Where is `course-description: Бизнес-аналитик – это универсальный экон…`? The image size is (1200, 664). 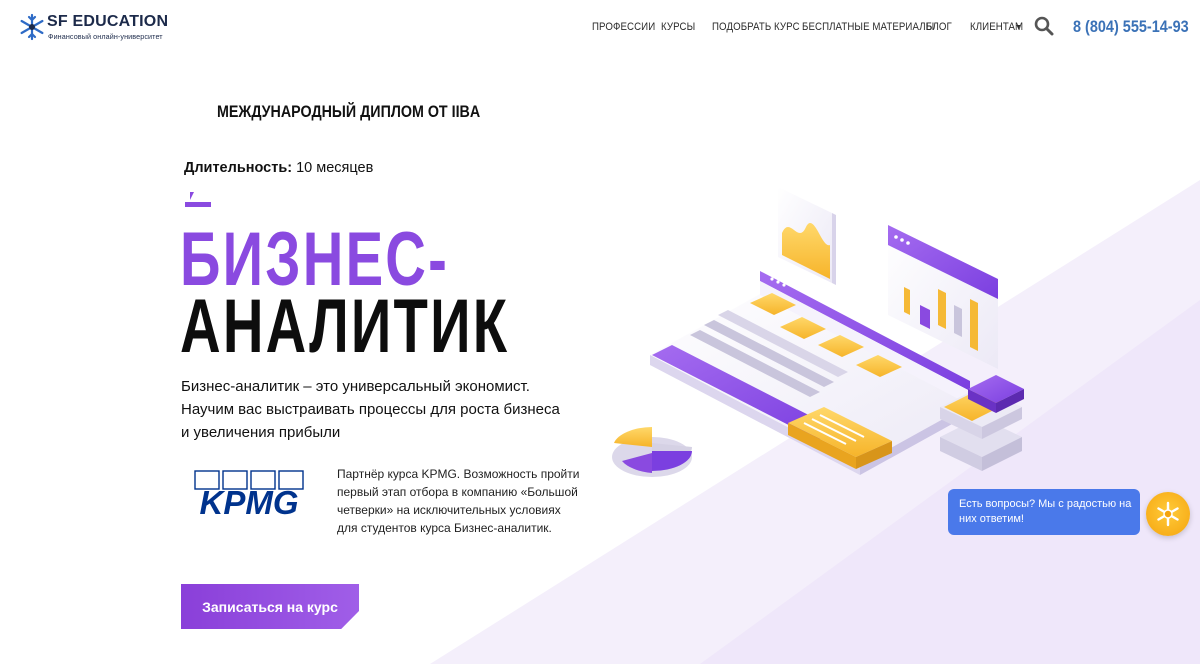
course-description: Бизнес-аналитик – это универсальный экон… is located at coordinates (381, 409).